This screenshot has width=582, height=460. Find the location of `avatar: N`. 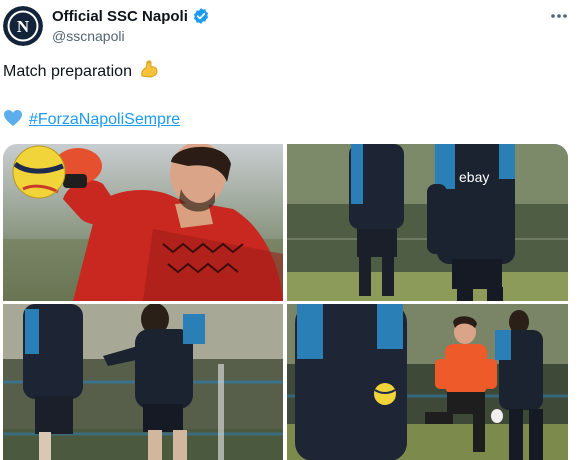

avatar: N is located at coordinates (23, 26).